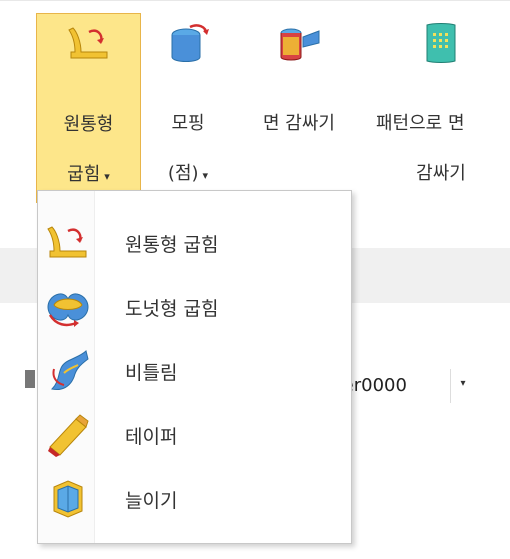 The height and width of the screenshot is (559, 510). Describe the element at coordinates (410, 386) in the screenshot. I see `layer-select: yer0000 ▾` at that location.